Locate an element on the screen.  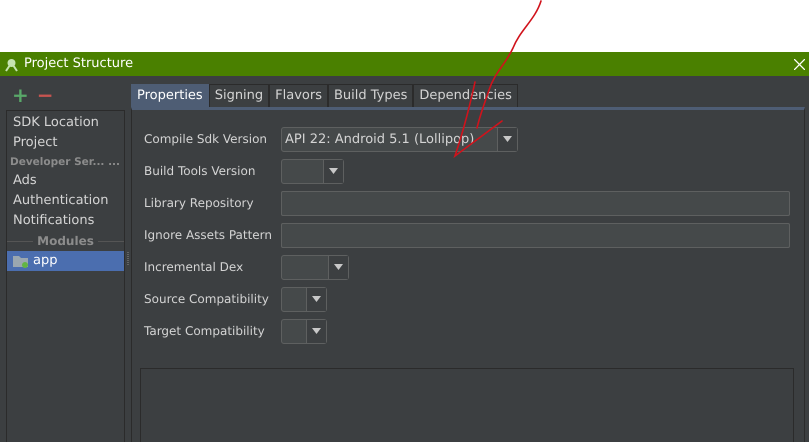
add-button: + is located at coordinates (20, 95).